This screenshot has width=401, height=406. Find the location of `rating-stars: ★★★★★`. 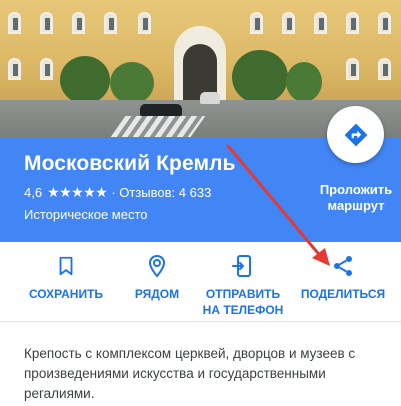

rating-stars: ★★★★★ is located at coordinates (77, 192).